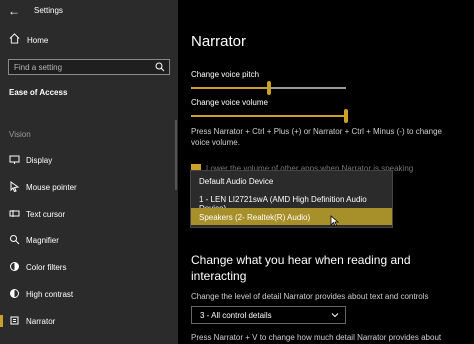  What do you see at coordinates (89, 294) in the screenshot?
I see `sidebar-item-high-contrast: High contrast` at bounding box center [89, 294].